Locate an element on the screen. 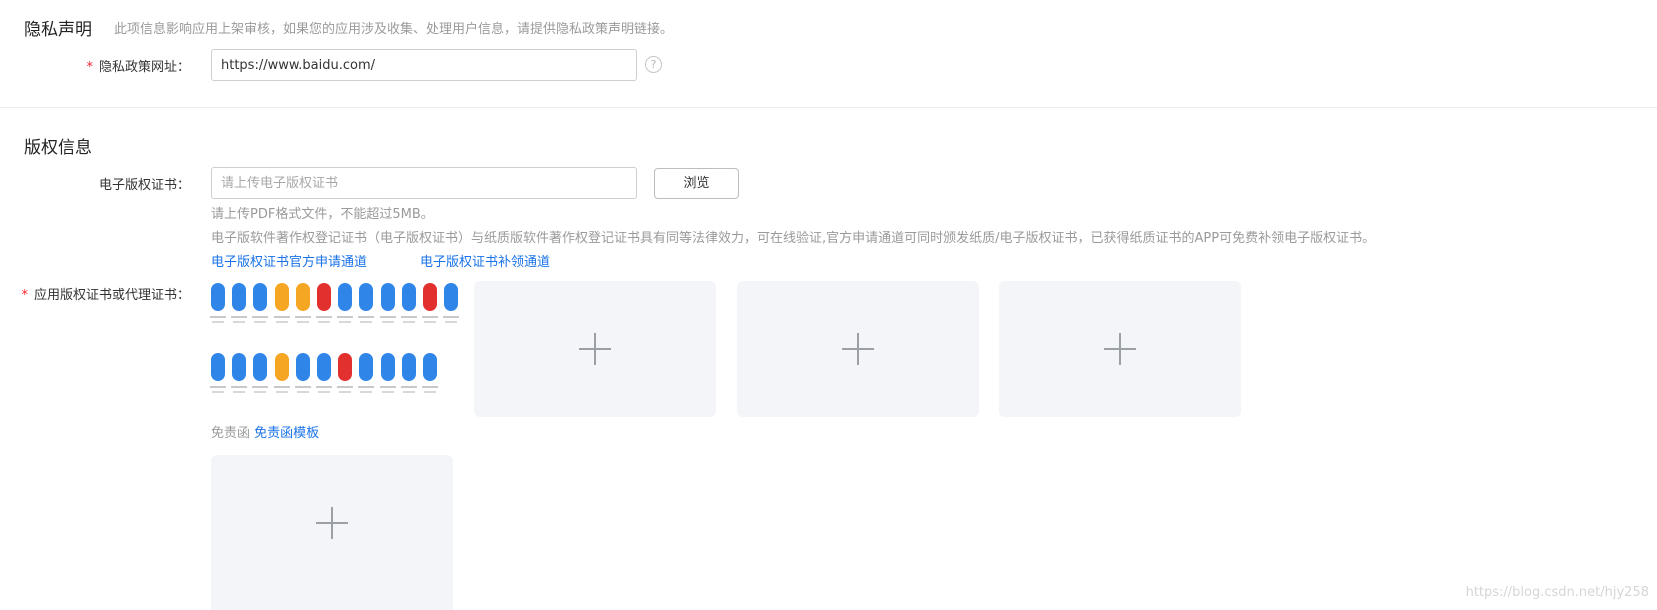 The image size is (1657, 610). privacy-url-label-text: 隐私政策网址： is located at coordinates (144, 67).